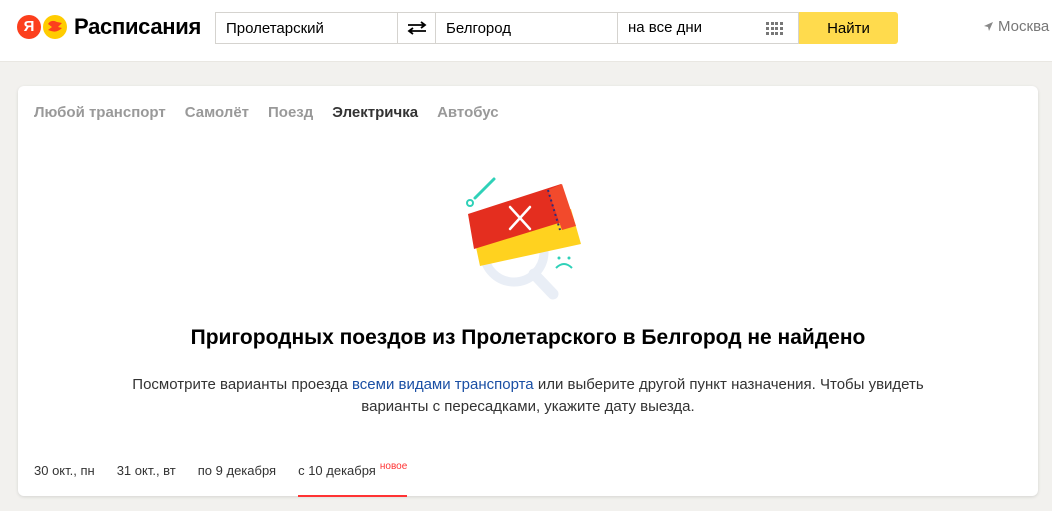 This screenshot has width=1052, height=511. Describe the element at coordinates (443, 384) in the screenshot. I see `all-transport-link: всеми видами транспорта` at that location.